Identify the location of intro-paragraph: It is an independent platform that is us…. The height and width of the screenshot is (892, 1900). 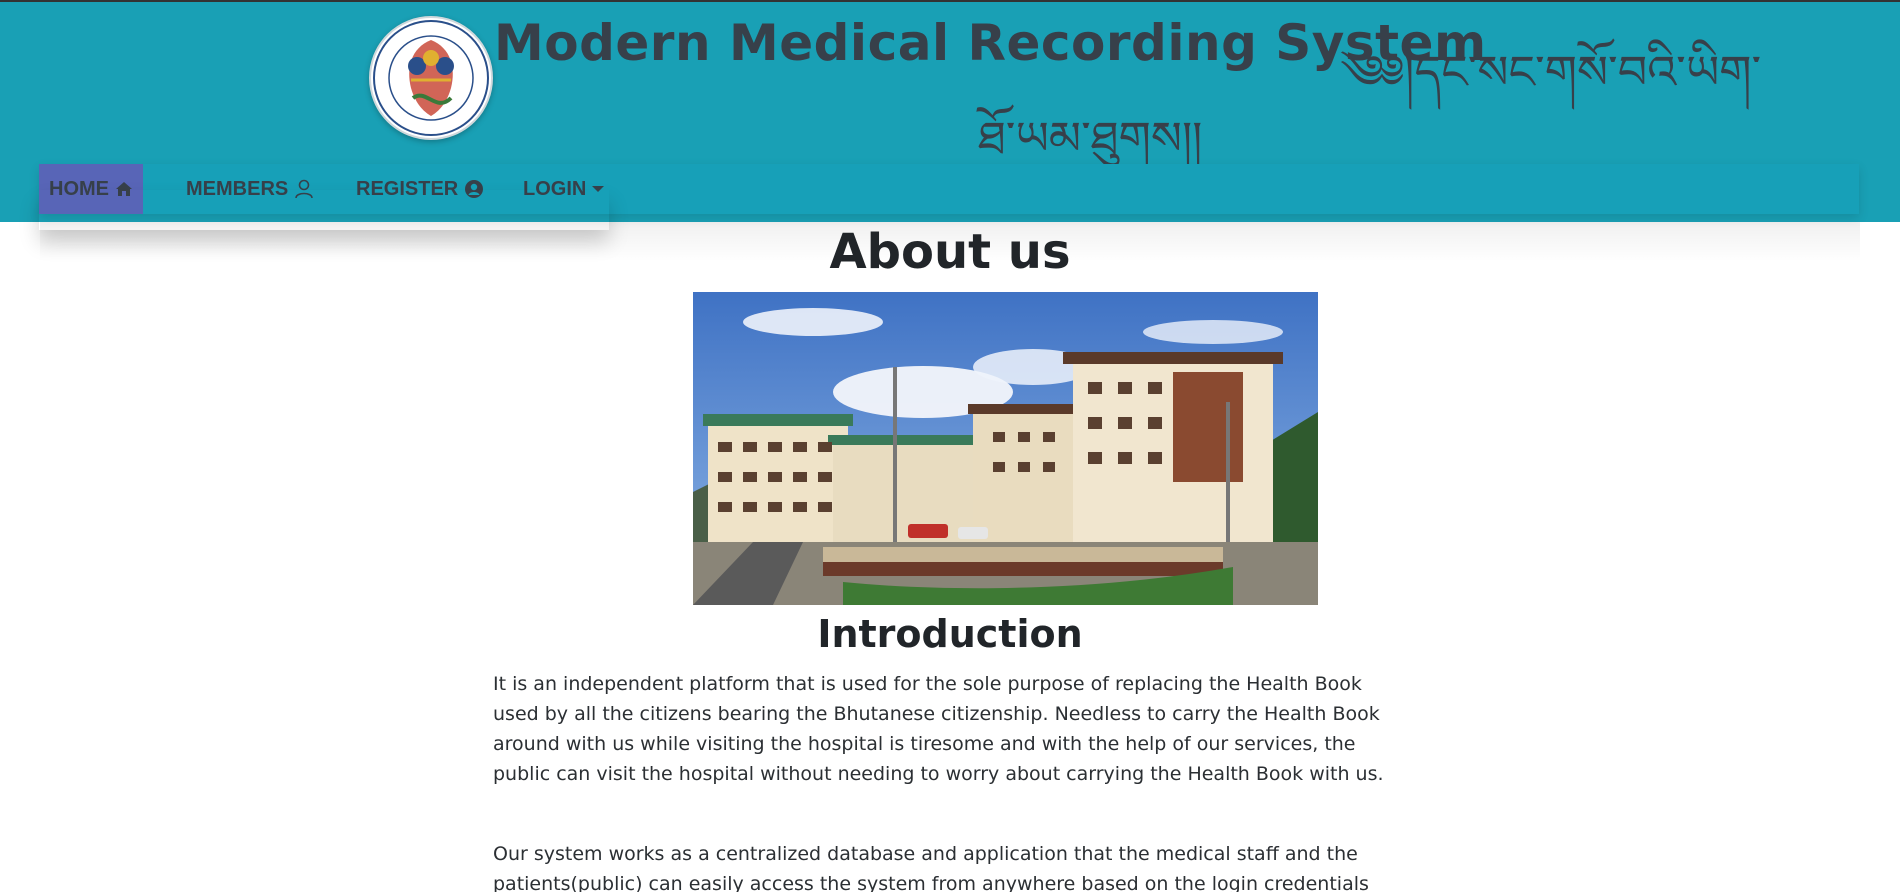
(938, 729).